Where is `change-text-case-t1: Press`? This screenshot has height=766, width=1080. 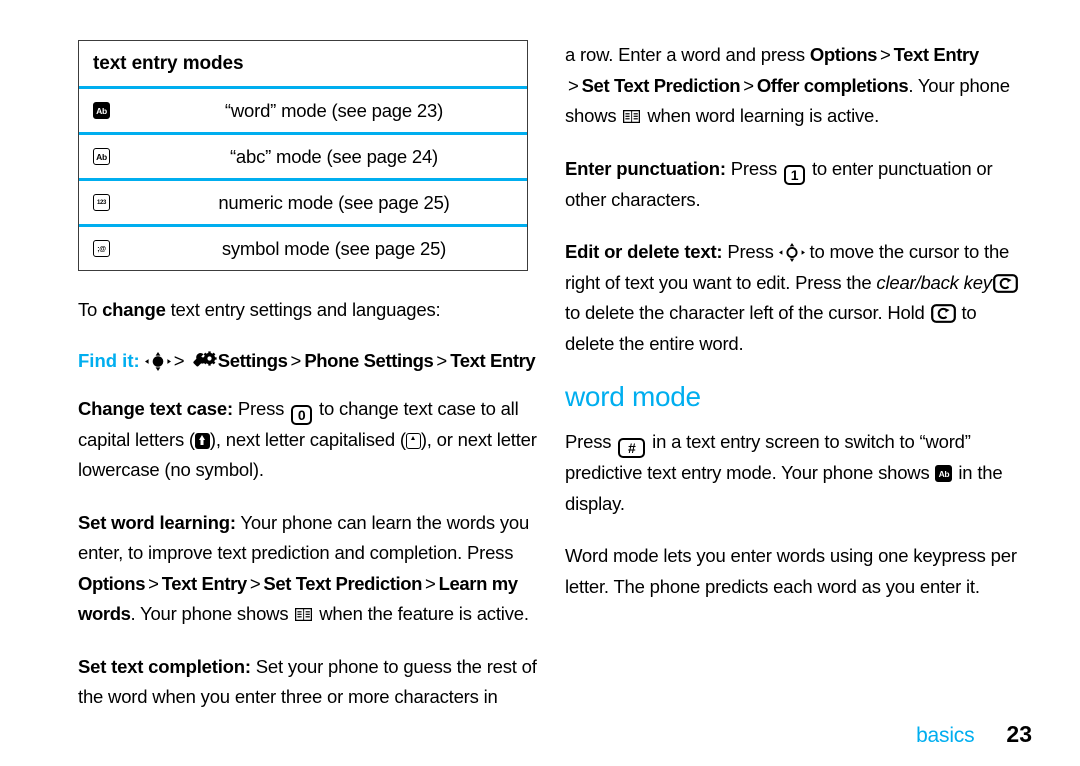
change-text-case-t1: Press is located at coordinates (261, 408).